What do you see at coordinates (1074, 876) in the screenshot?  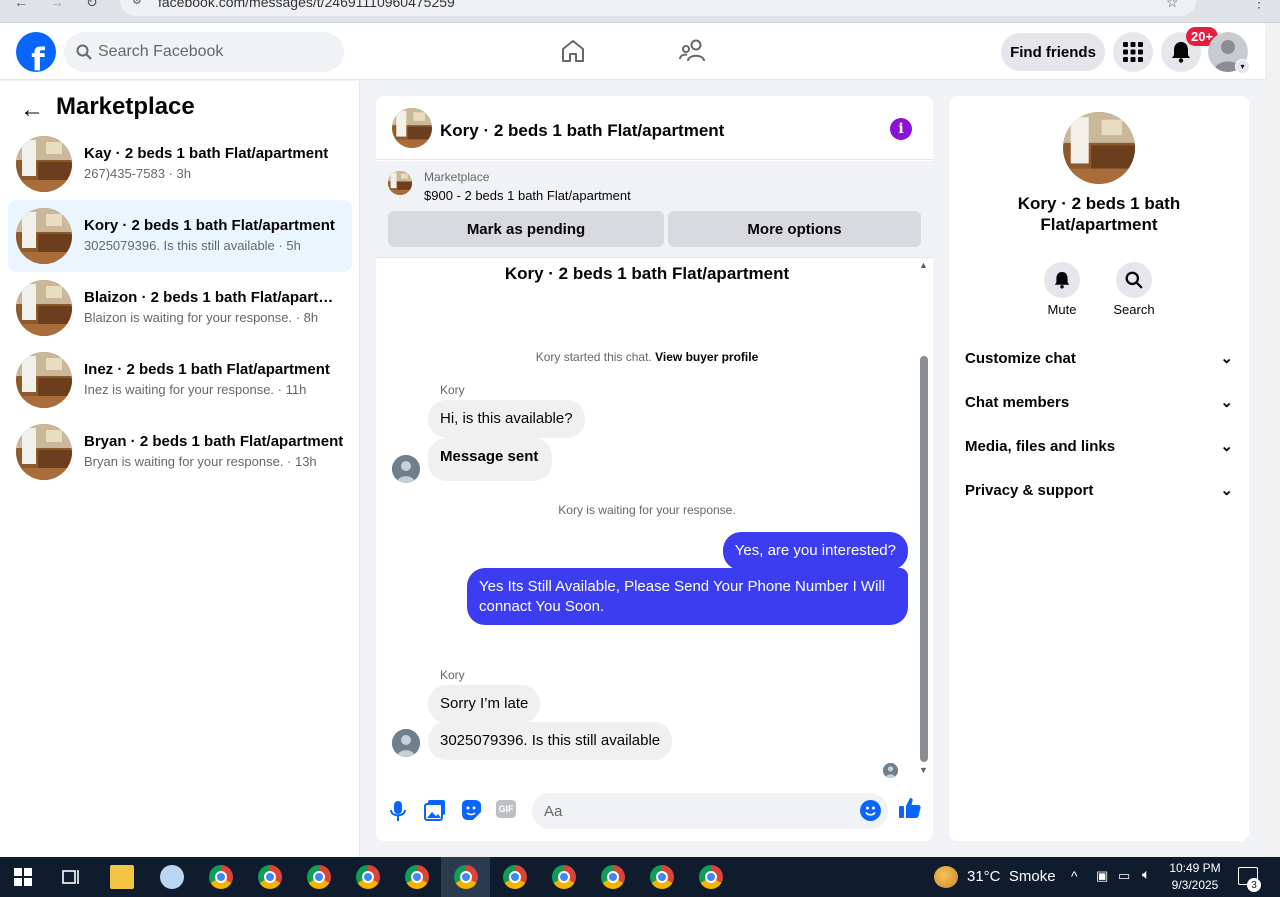 I see `tray-overflow-icon: ^` at bounding box center [1074, 876].